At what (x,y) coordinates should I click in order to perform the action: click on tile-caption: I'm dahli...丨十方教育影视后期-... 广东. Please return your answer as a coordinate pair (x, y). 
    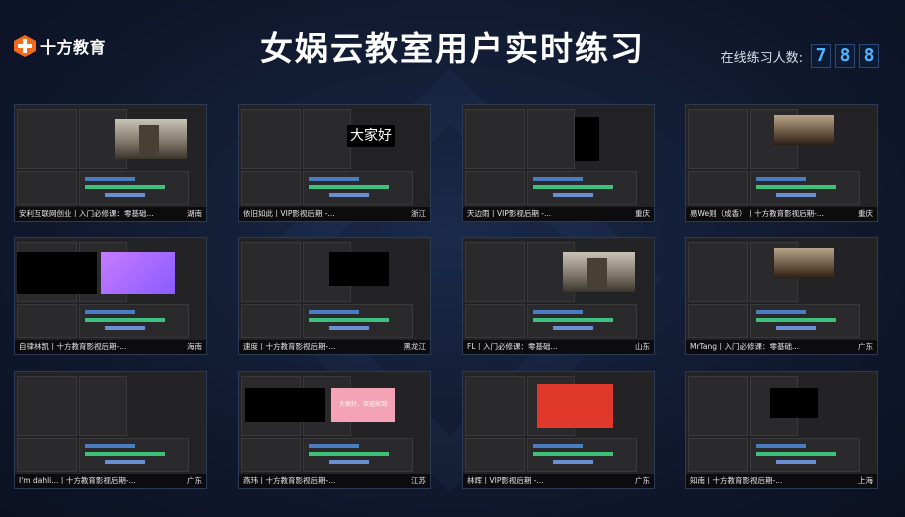
    Looking at the image, I should click on (110, 481).